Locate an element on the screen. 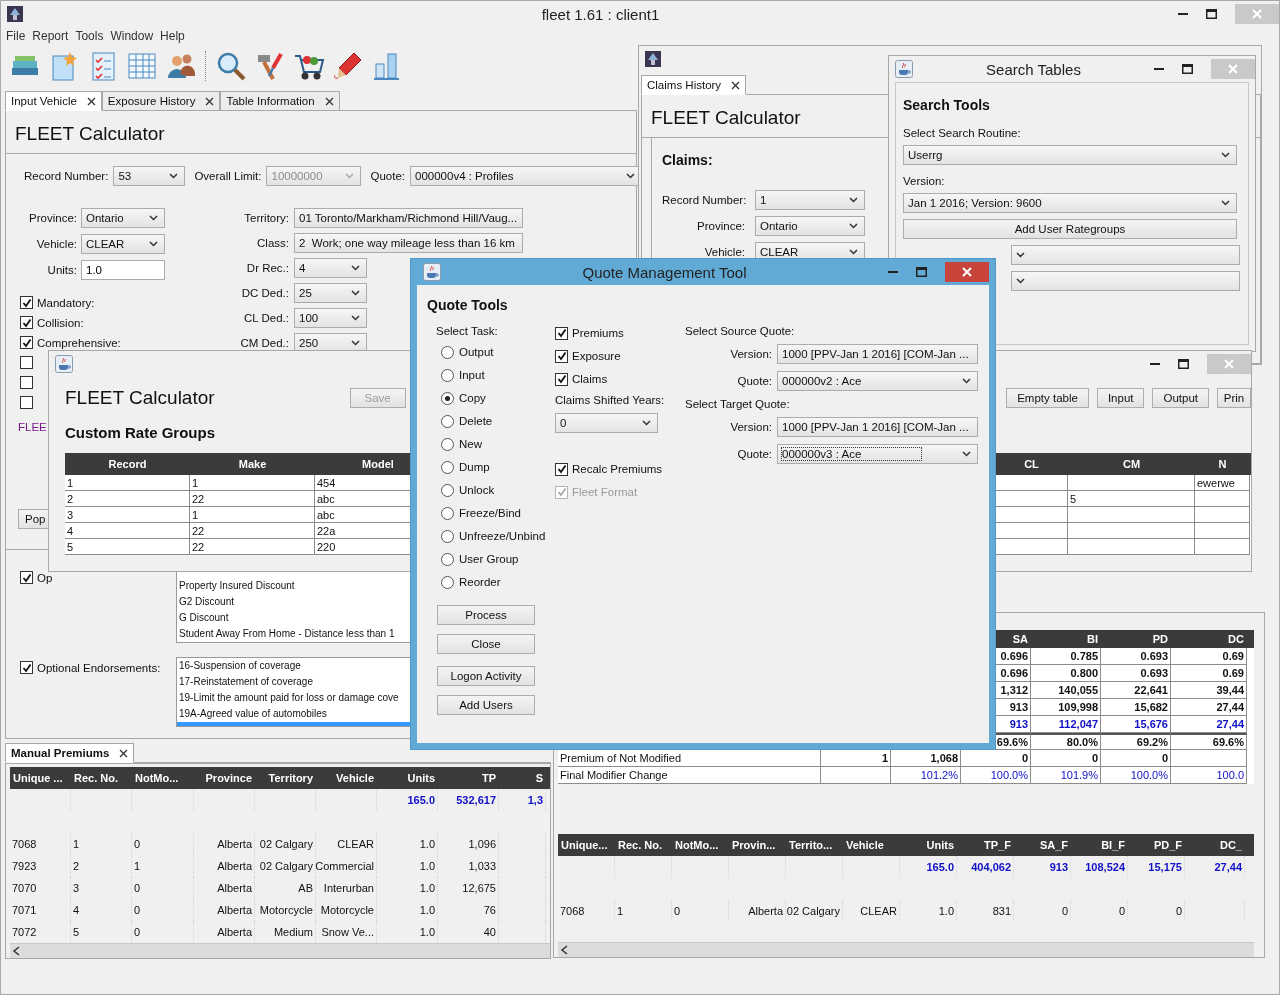 The image size is (1280, 995). toolbar-button: Output is located at coordinates (1180, 398).